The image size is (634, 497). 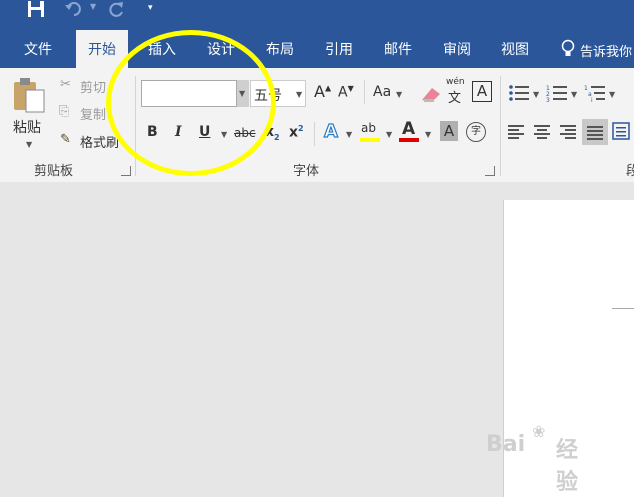 I want to click on highlight-button: ab, so click(x=368, y=128).